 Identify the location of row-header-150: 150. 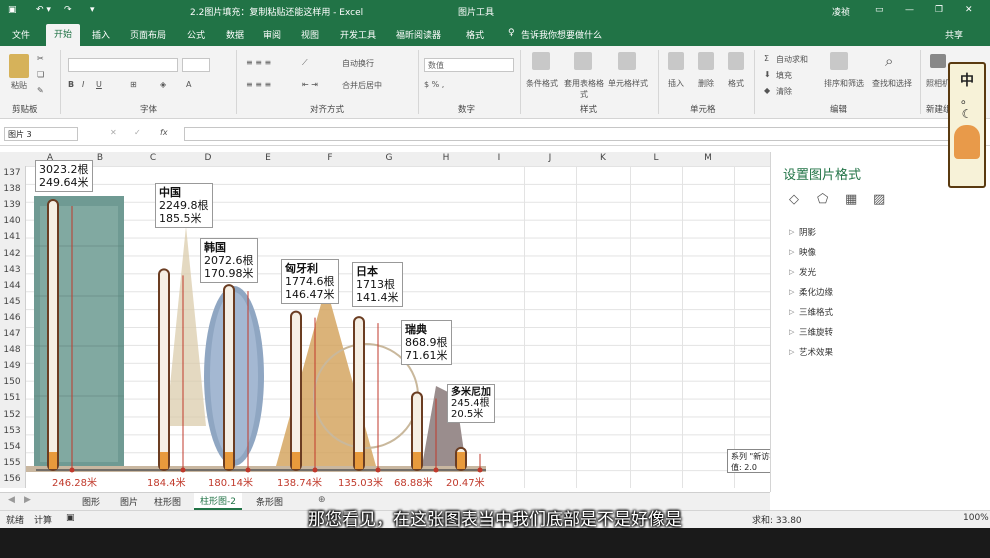
(12, 382).